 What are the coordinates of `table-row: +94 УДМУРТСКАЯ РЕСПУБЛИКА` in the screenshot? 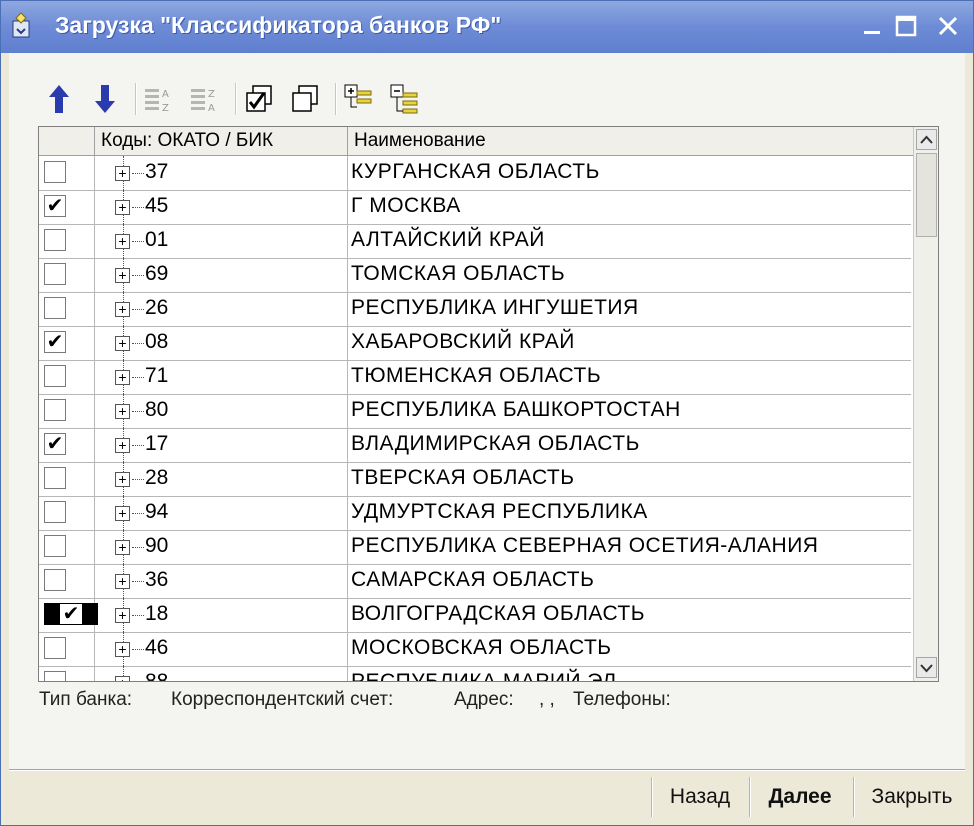 It's located at (475, 513).